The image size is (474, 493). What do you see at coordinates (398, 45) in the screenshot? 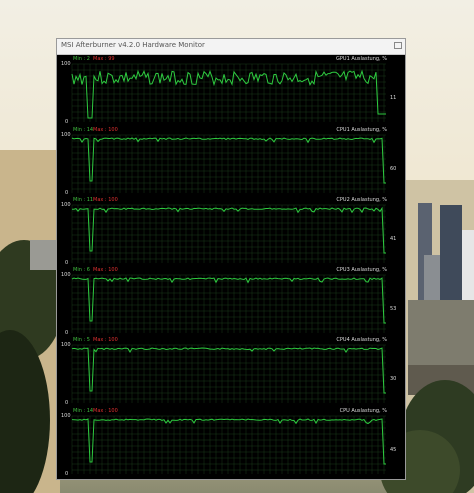
I see `maximize-button` at bounding box center [398, 45].